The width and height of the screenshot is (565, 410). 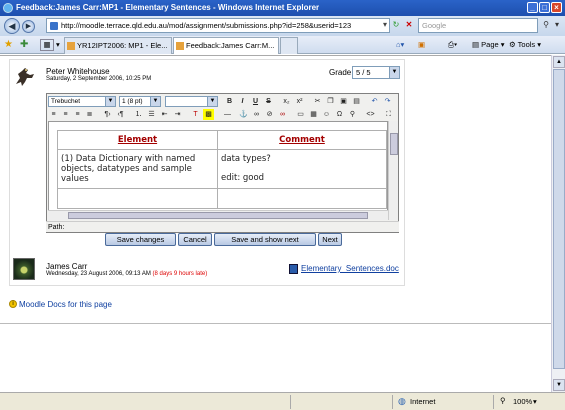 I want to click on tools-menu: ⚙ Tools ▾, so click(x=525, y=45).